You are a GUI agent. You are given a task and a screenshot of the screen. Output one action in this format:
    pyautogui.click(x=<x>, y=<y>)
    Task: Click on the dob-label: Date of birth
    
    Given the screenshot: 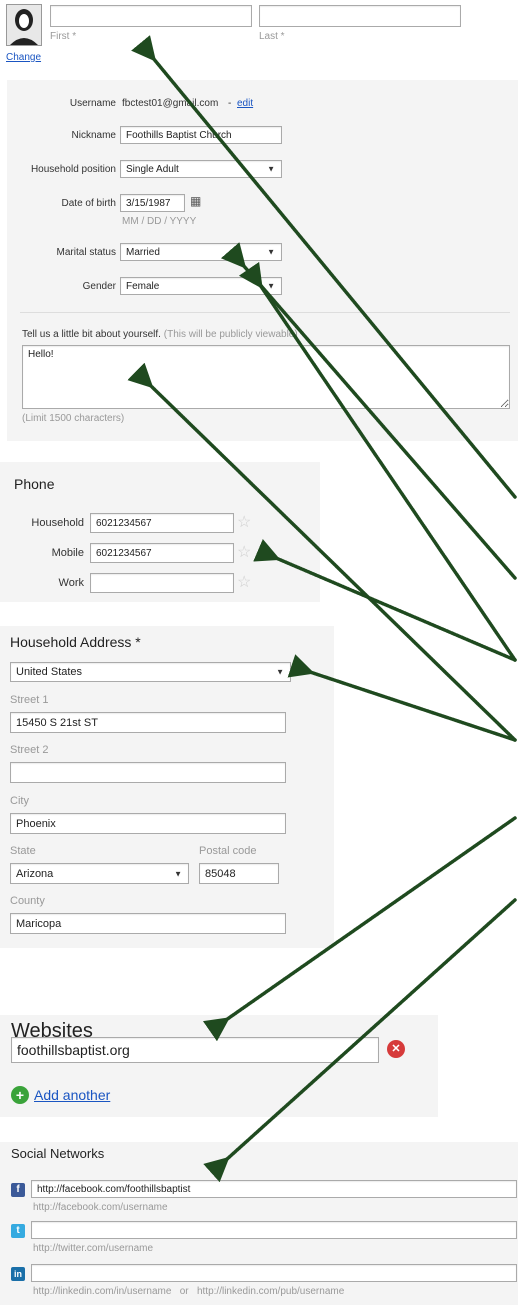 What is the action you would take?
    pyautogui.click(x=88, y=203)
    